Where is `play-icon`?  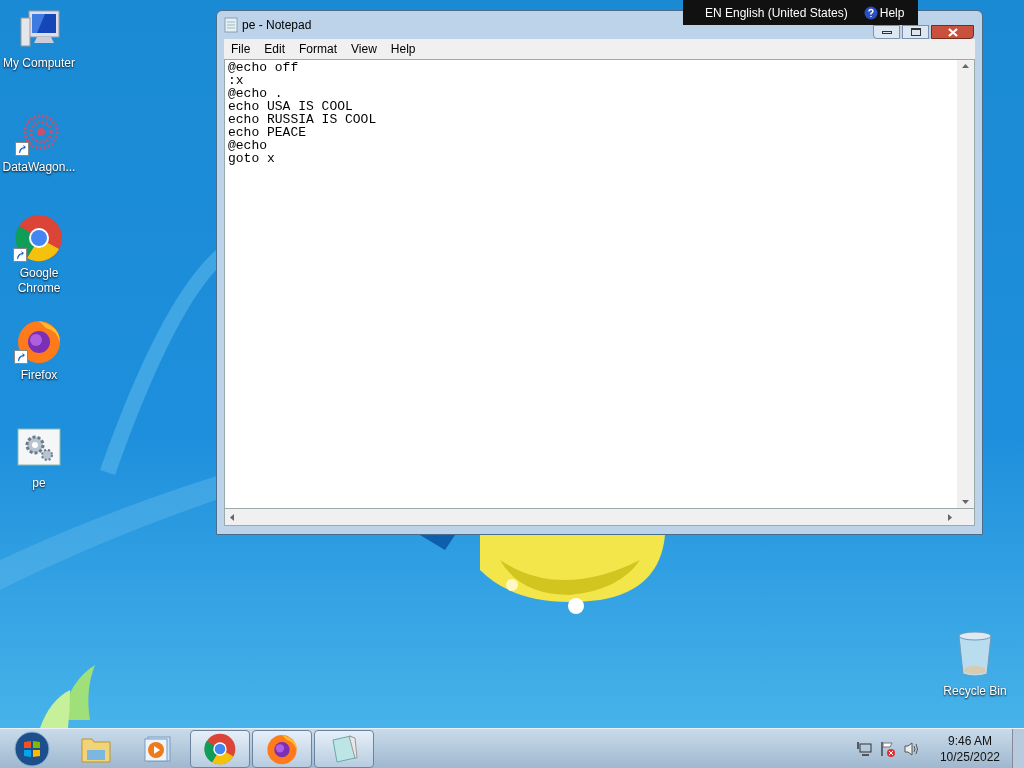 play-icon is located at coordinates (158, 748).